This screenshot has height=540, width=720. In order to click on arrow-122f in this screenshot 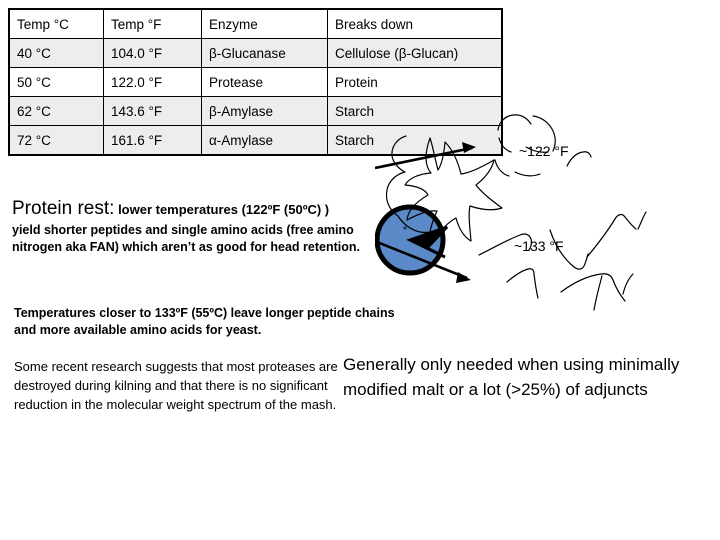, I will do `click(425, 156)`.